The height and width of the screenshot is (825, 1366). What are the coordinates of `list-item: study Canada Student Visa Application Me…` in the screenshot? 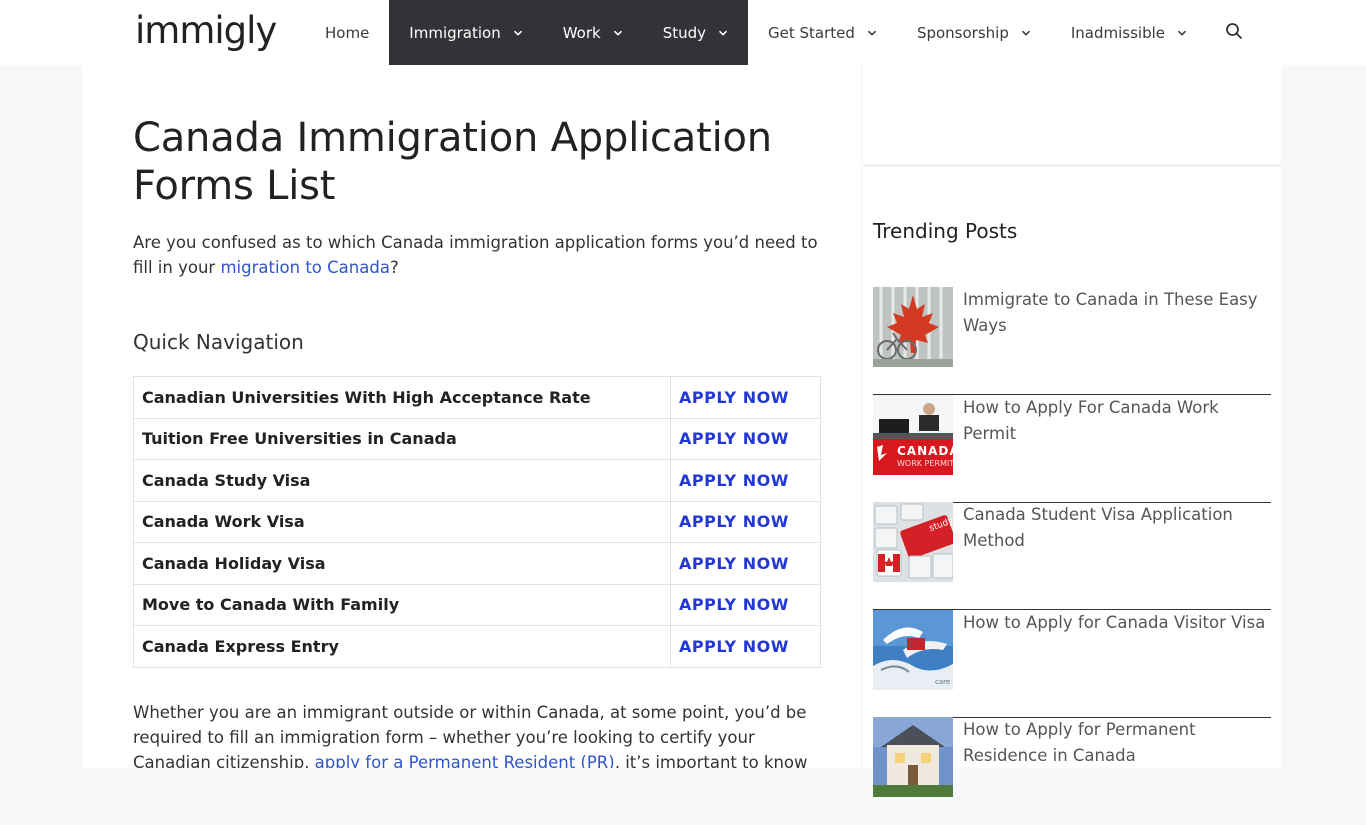 It's located at (1072, 556).